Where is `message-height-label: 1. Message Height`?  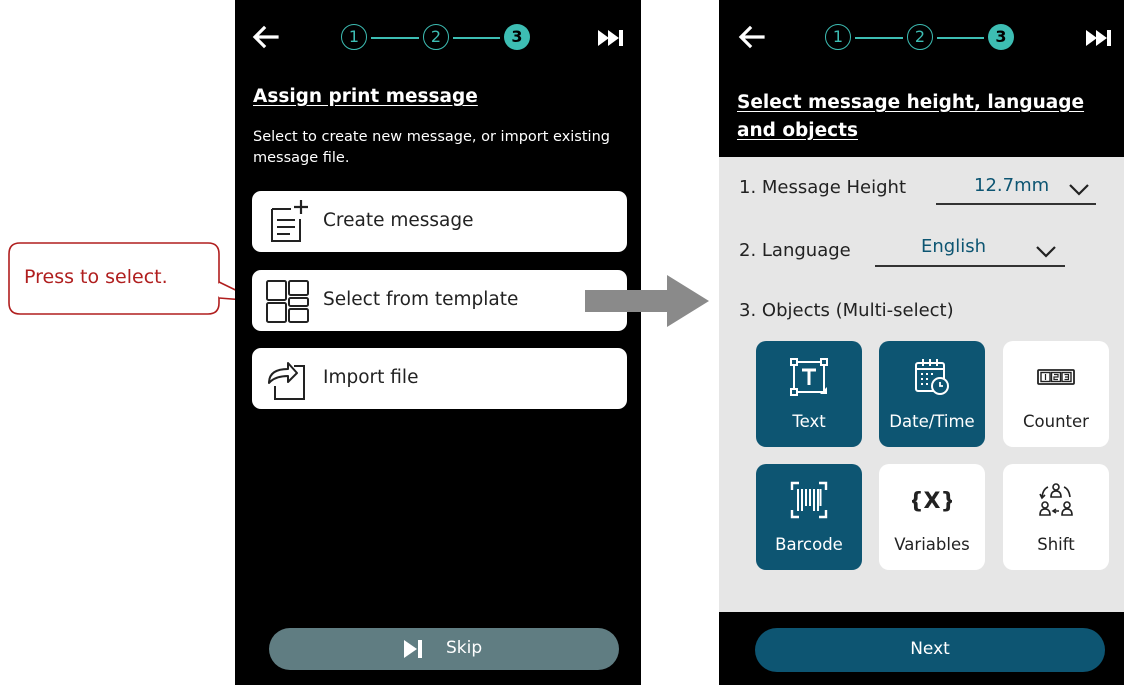 message-height-label: 1. Message Height is located at coordinates (823, 187).